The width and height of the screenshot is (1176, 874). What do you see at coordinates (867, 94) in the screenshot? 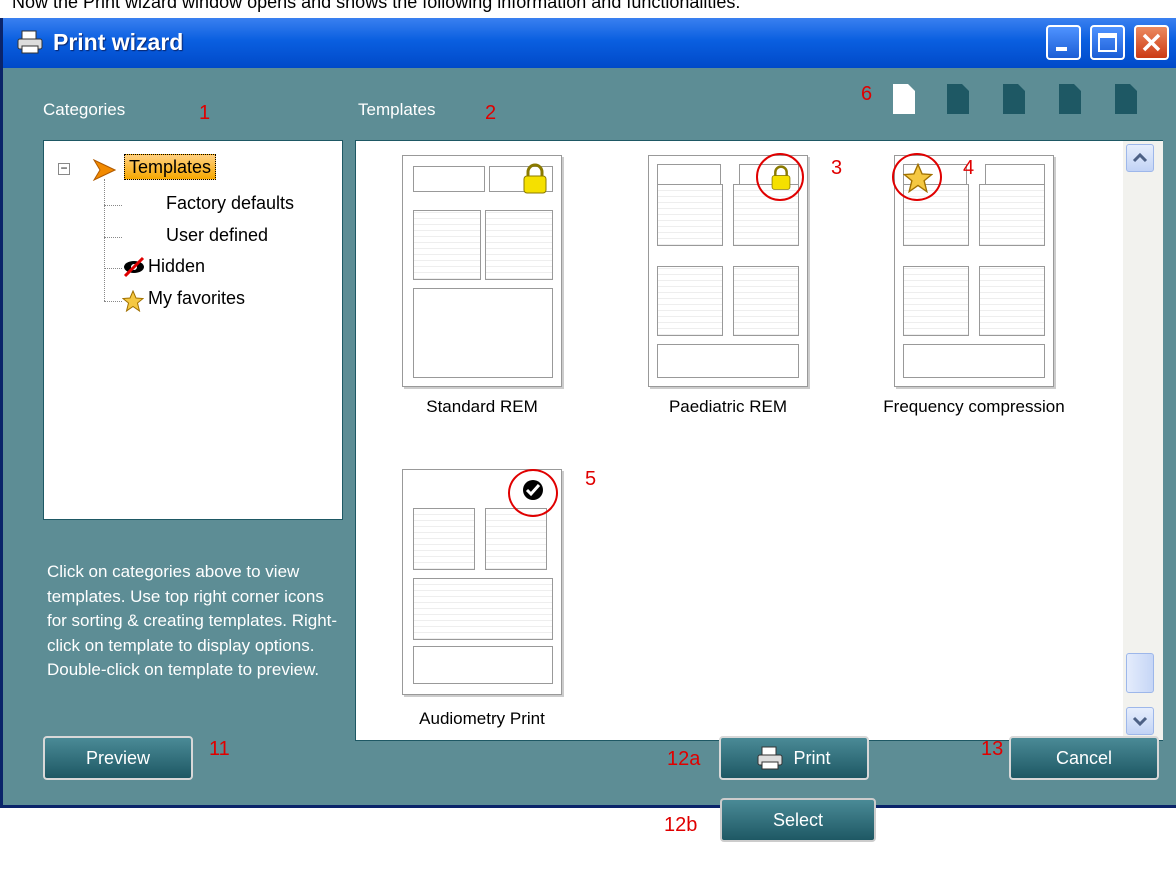
I see `annotation-6: 6` at bounding box center [867, 94].